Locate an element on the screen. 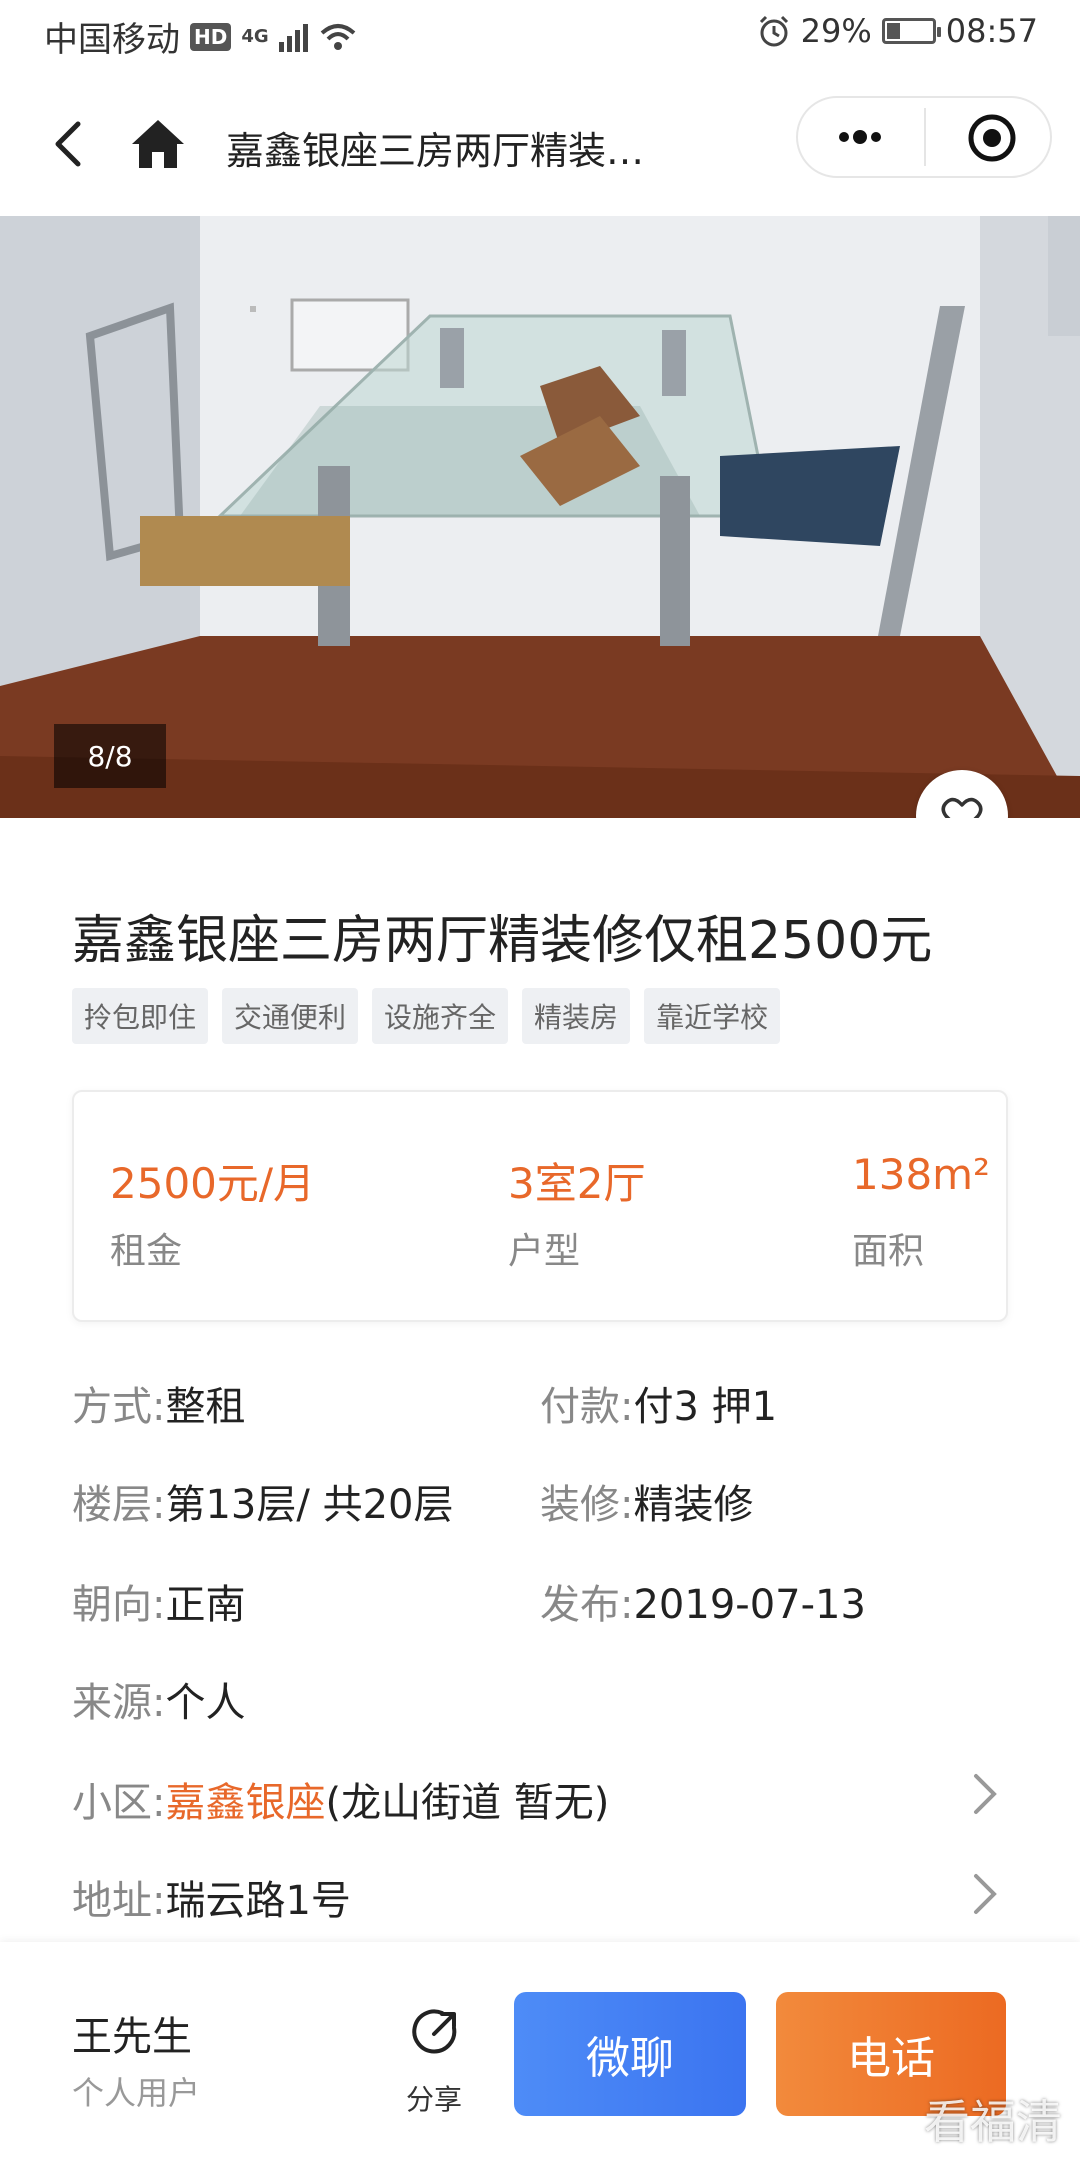  rental-mode-key: 方式: is located at coordinates (119, 1407).